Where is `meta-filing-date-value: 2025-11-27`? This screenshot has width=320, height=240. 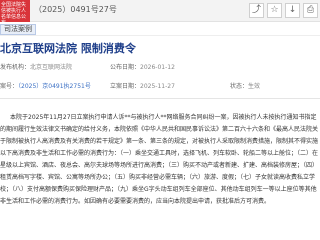 meta-filing-date-value: 2025-11-27 is located at coordinates (157, 86).